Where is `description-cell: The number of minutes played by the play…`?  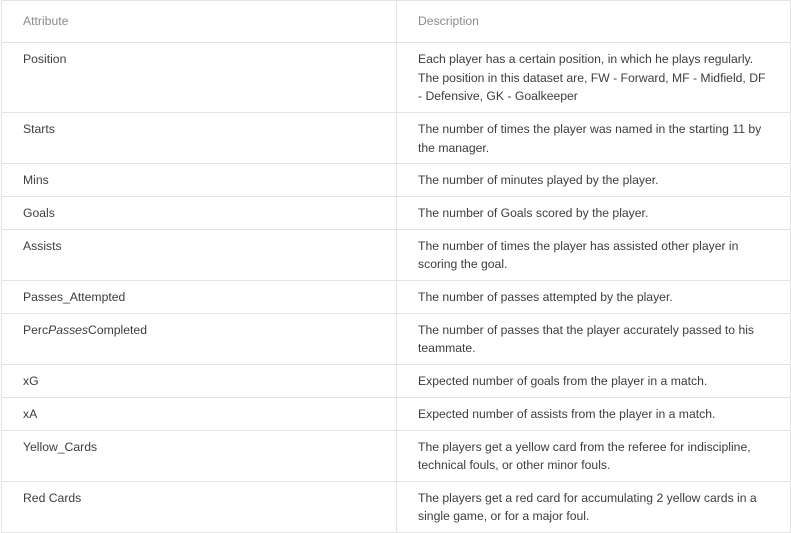
description-cell: The number of minutes played by the play… is located at coordinates (593, 180).